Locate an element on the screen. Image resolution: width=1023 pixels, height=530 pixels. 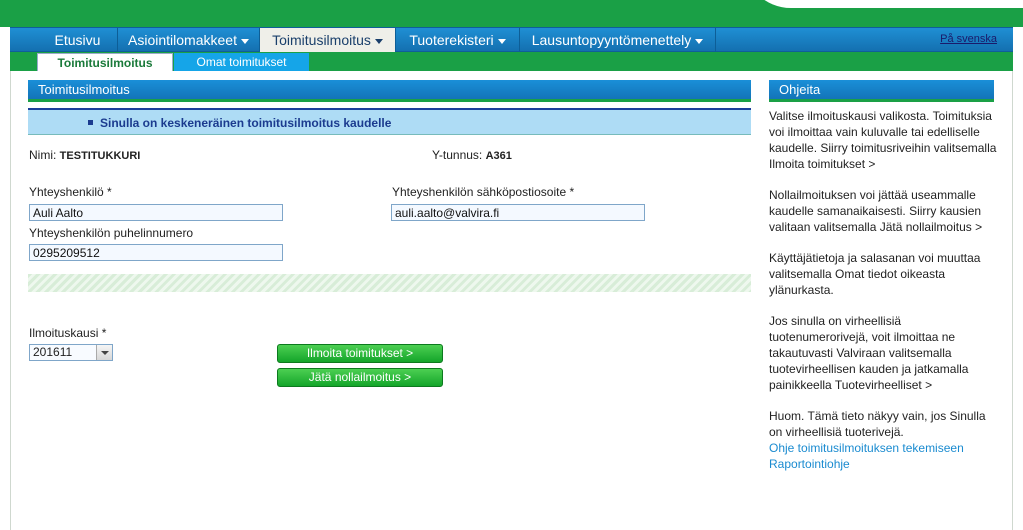
help-panel-title: Ohjeita is located at coordinates (881, 91).